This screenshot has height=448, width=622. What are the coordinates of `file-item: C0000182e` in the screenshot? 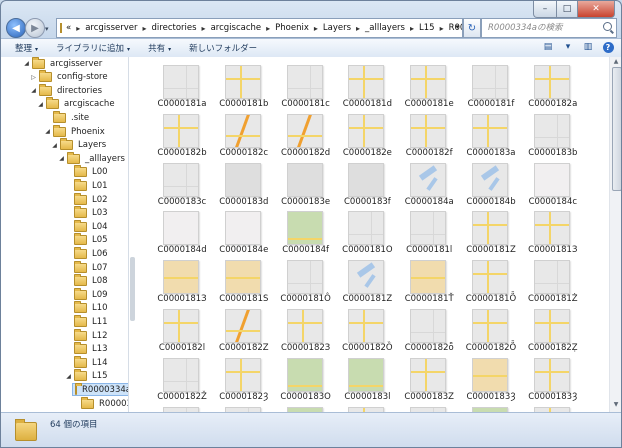 It's located at (367, 133).